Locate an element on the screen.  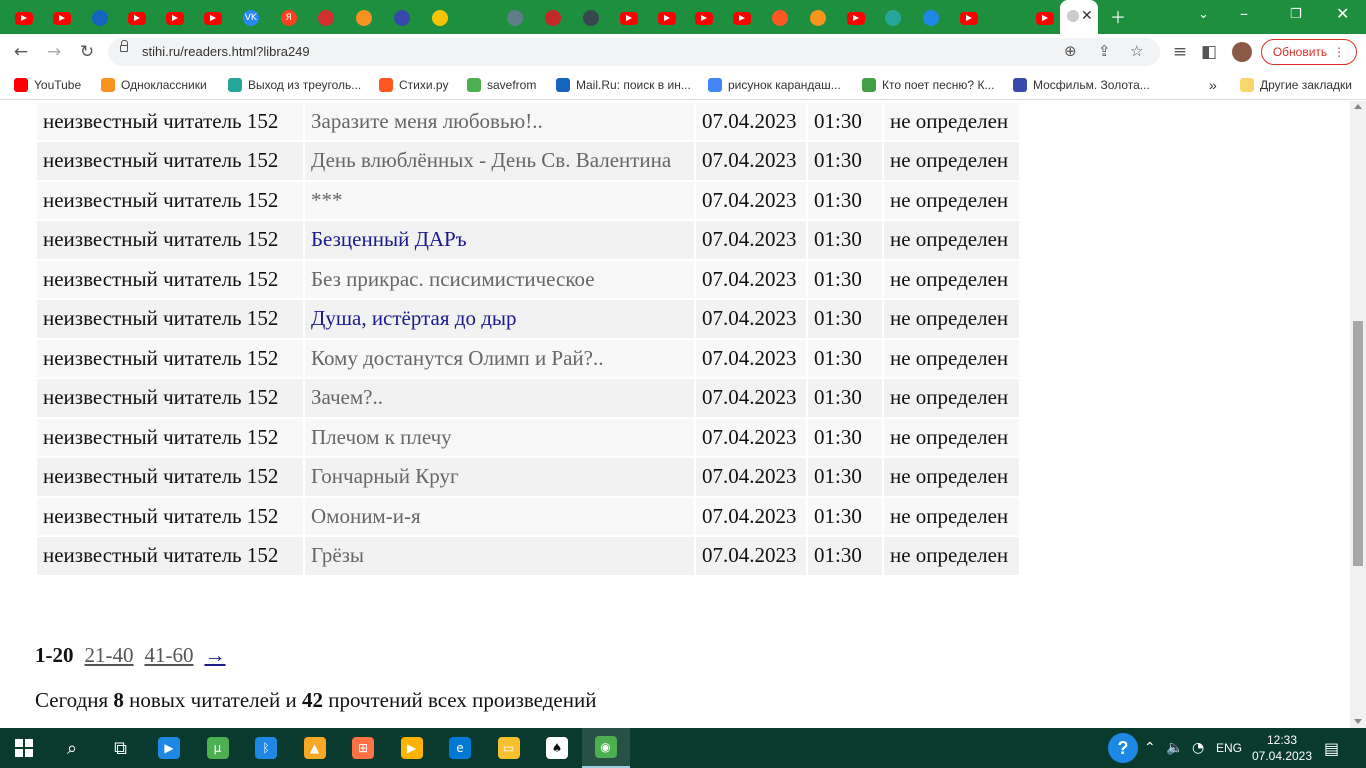
active-tab: ✕ is located at coordinates (1079, 17).